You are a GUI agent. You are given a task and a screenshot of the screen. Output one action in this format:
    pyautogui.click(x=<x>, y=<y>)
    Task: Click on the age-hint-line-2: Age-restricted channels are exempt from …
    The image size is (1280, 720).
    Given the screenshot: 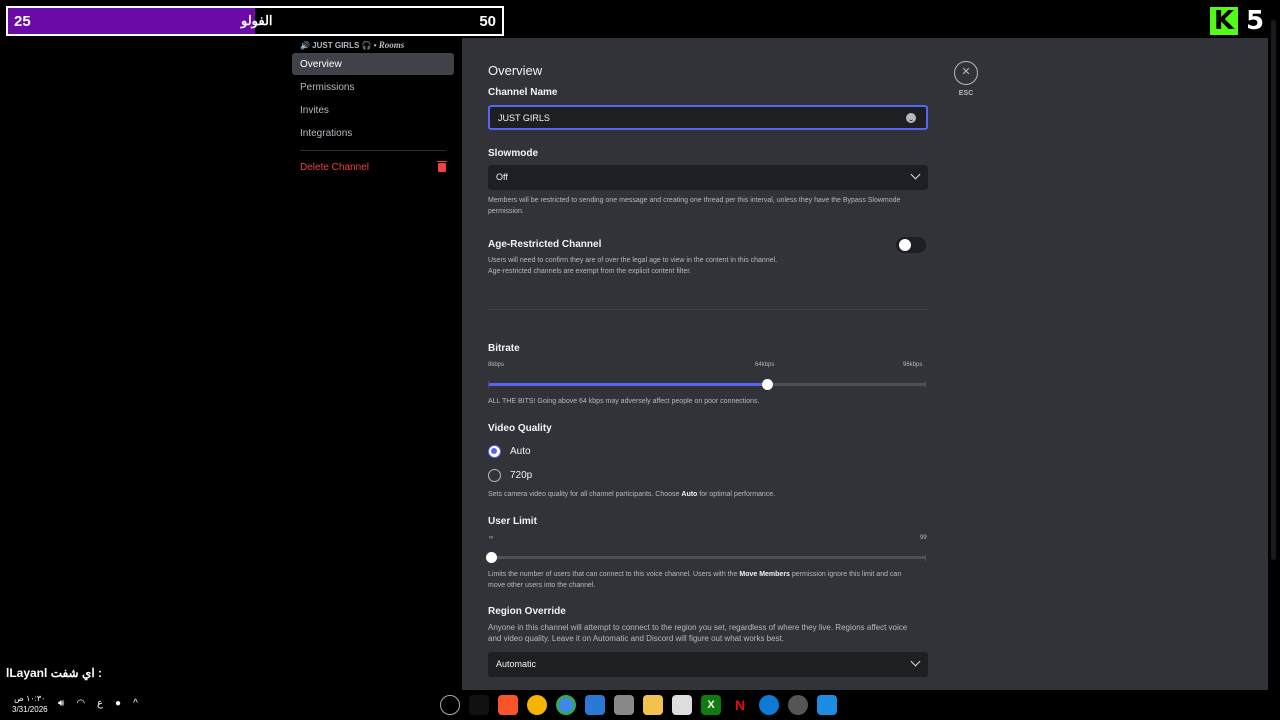 What is the action you would take?
    pyautogui.click(x=590, y=271)
    